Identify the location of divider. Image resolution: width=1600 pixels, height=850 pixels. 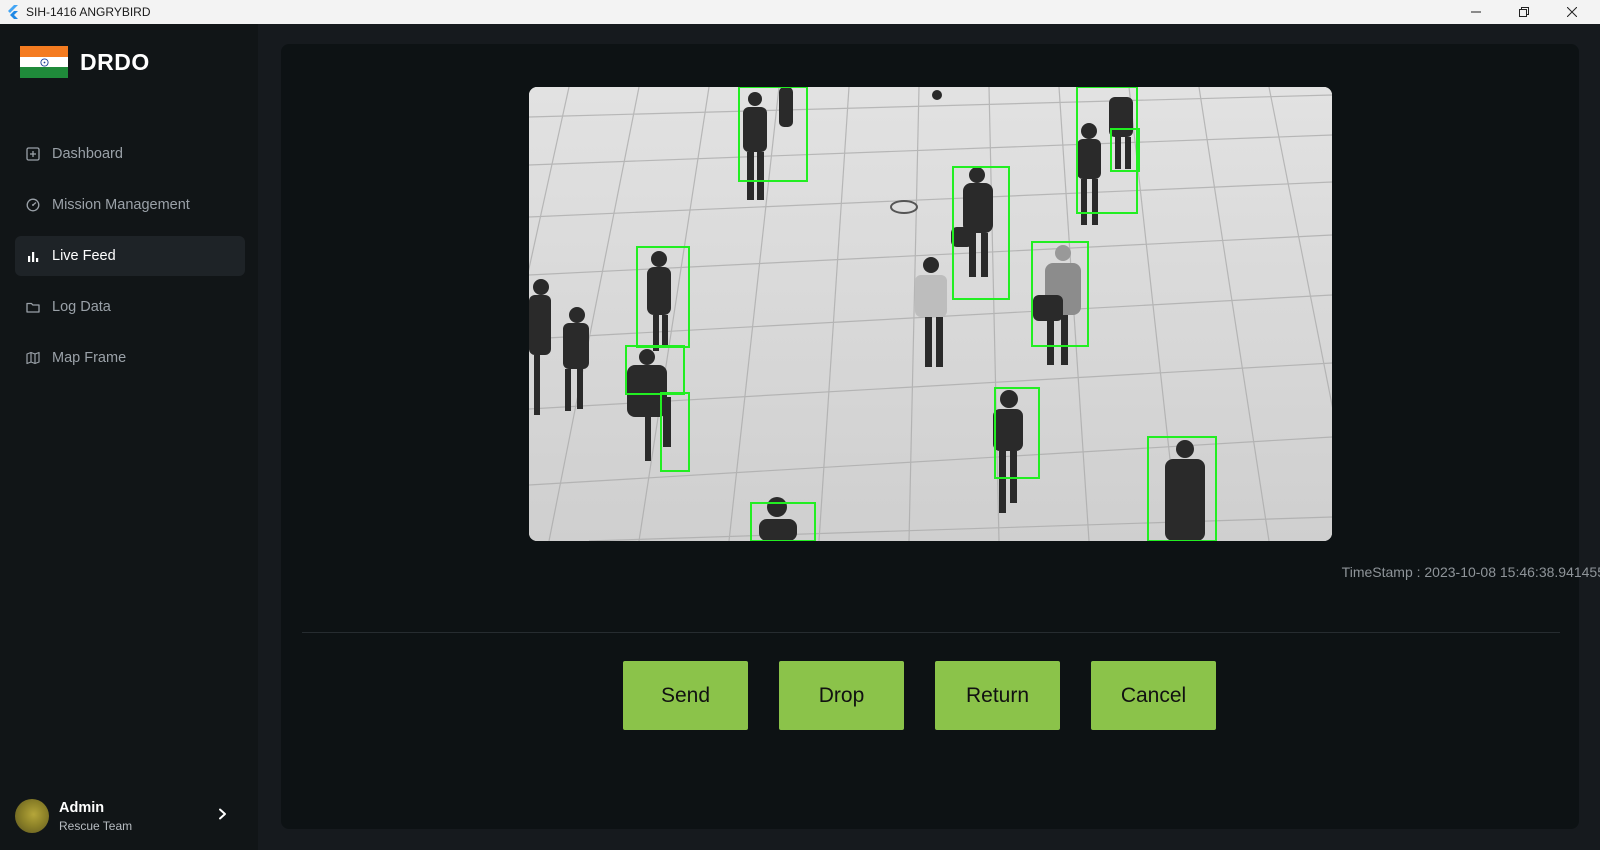
(931, 632).